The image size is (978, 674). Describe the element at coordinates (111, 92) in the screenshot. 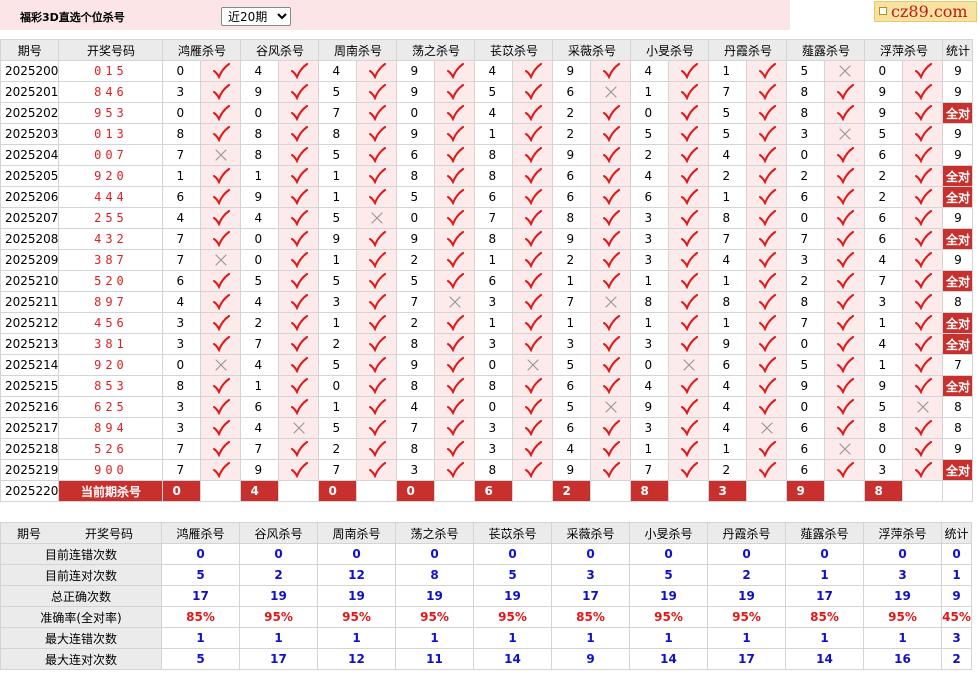

I see `draw-number: 846` at that location.